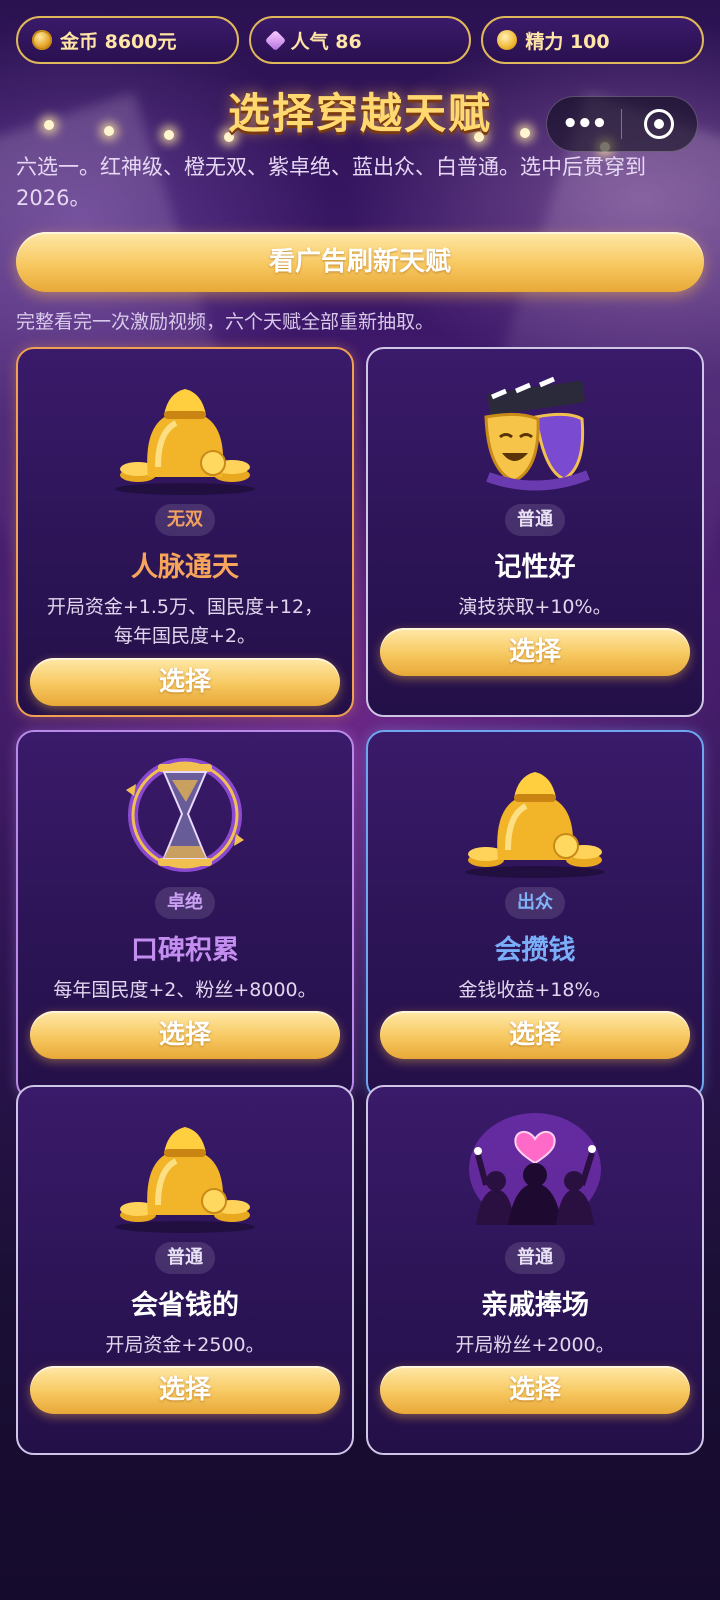 This screenshot has height=1600, width=720. I want to click on more-menu-button: •••, so click(584, 124).